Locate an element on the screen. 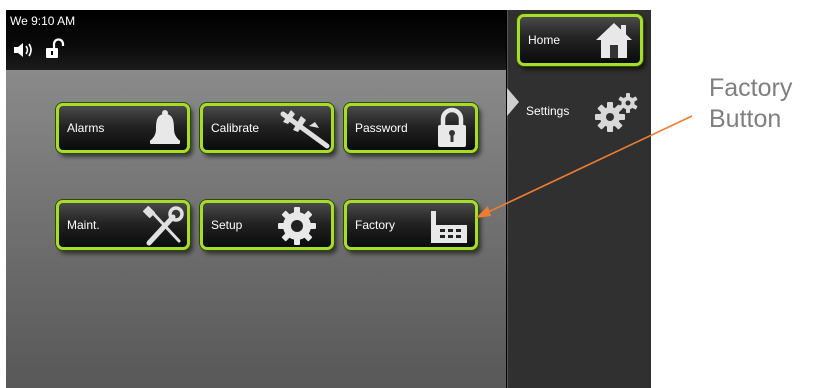  annotation-arrow is located at coordinates (584, 166).